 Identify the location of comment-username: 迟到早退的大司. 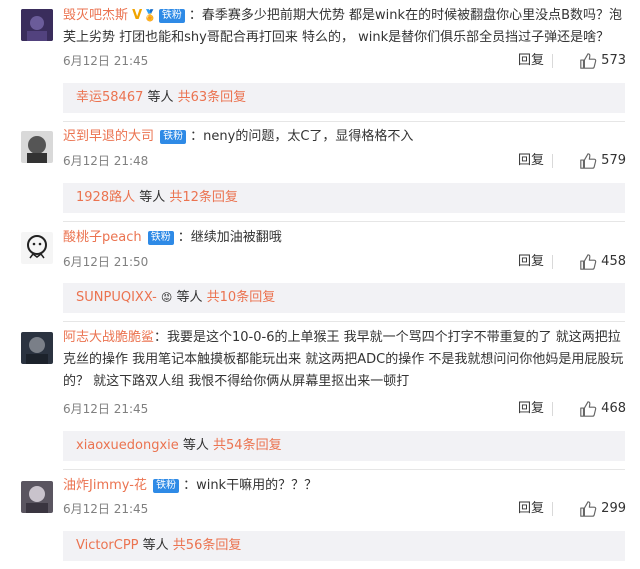
(108, 136).